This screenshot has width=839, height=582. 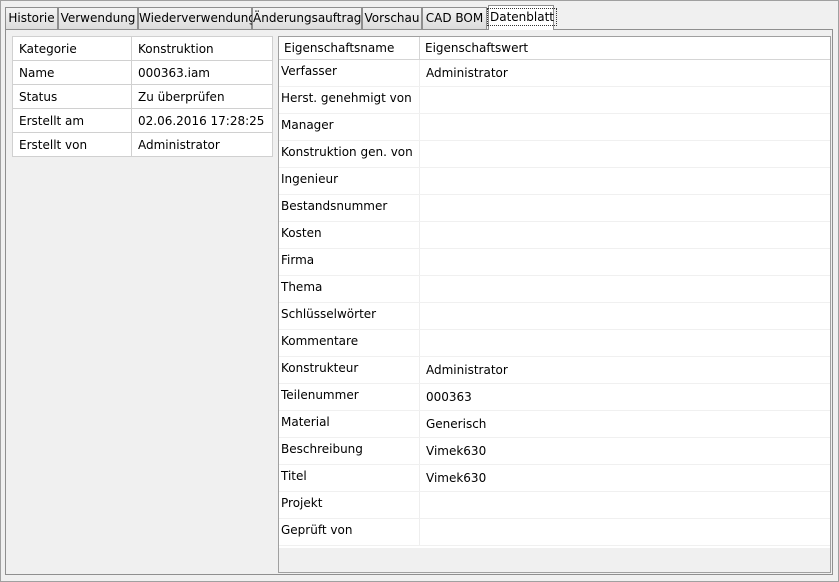 What do you see at coordinates (202, 48) in the screenshot?
I see `info-value: Konstruktion` at bounding box center [202, 48].